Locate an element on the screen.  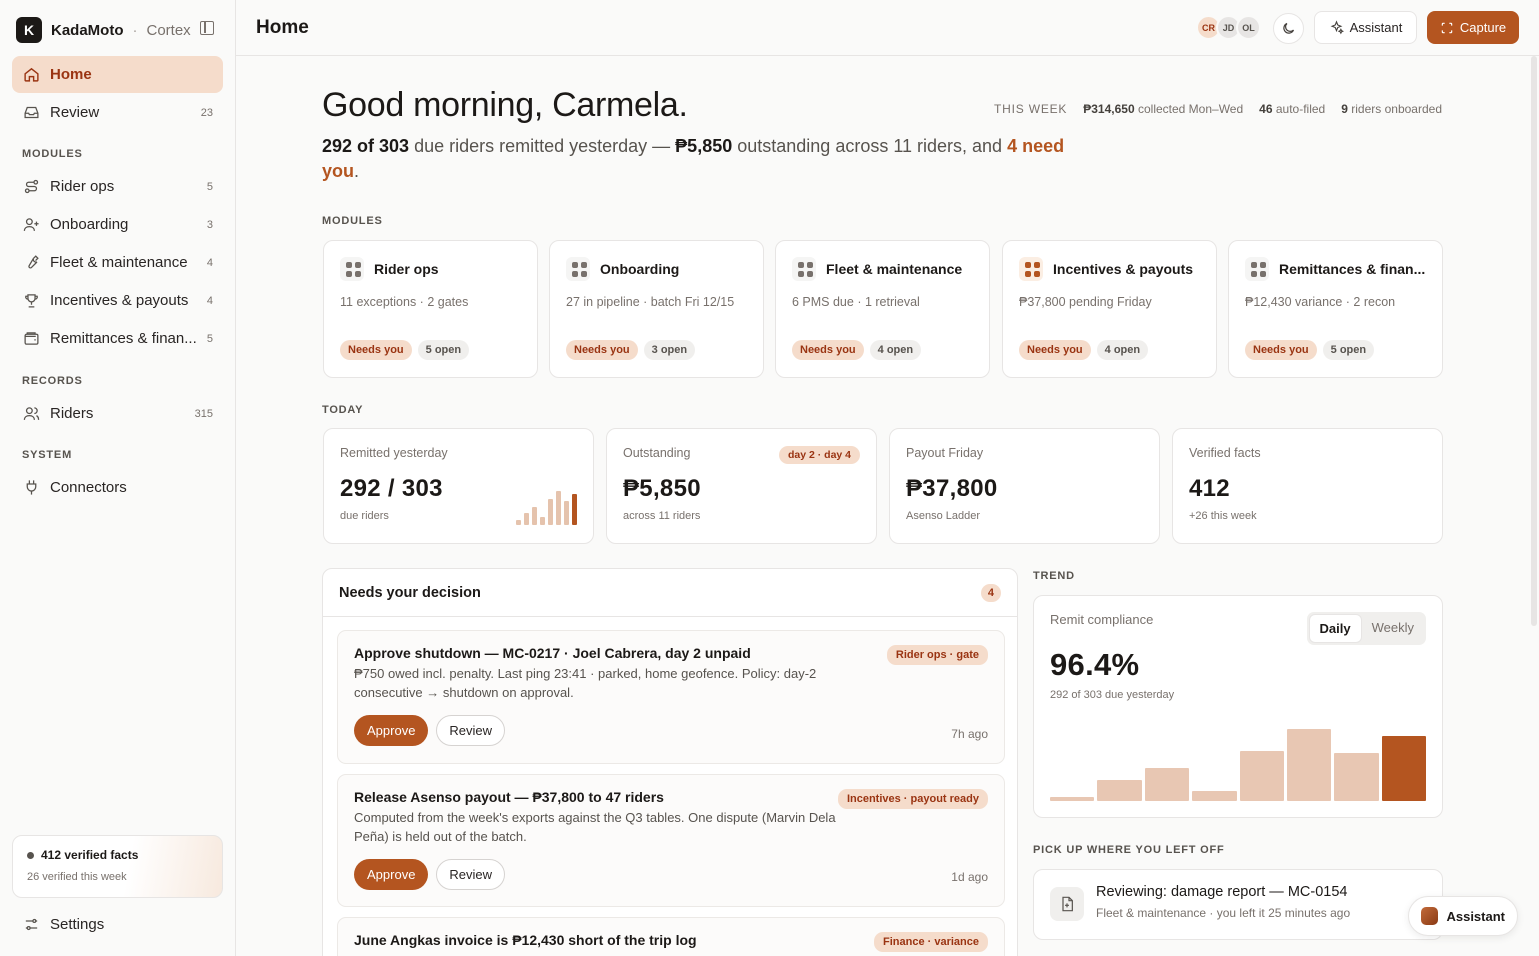
kpi-sub: +26 this week is located at coordinates (1223, 516).